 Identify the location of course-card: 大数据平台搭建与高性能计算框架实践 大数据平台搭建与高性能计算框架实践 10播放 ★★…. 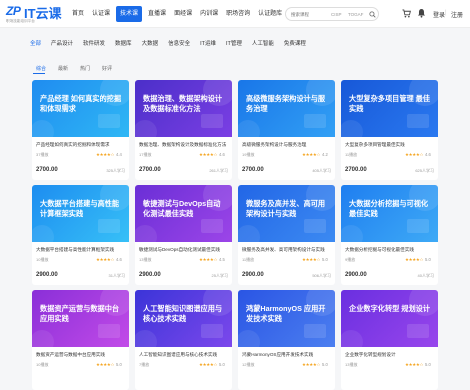
(80, 235).